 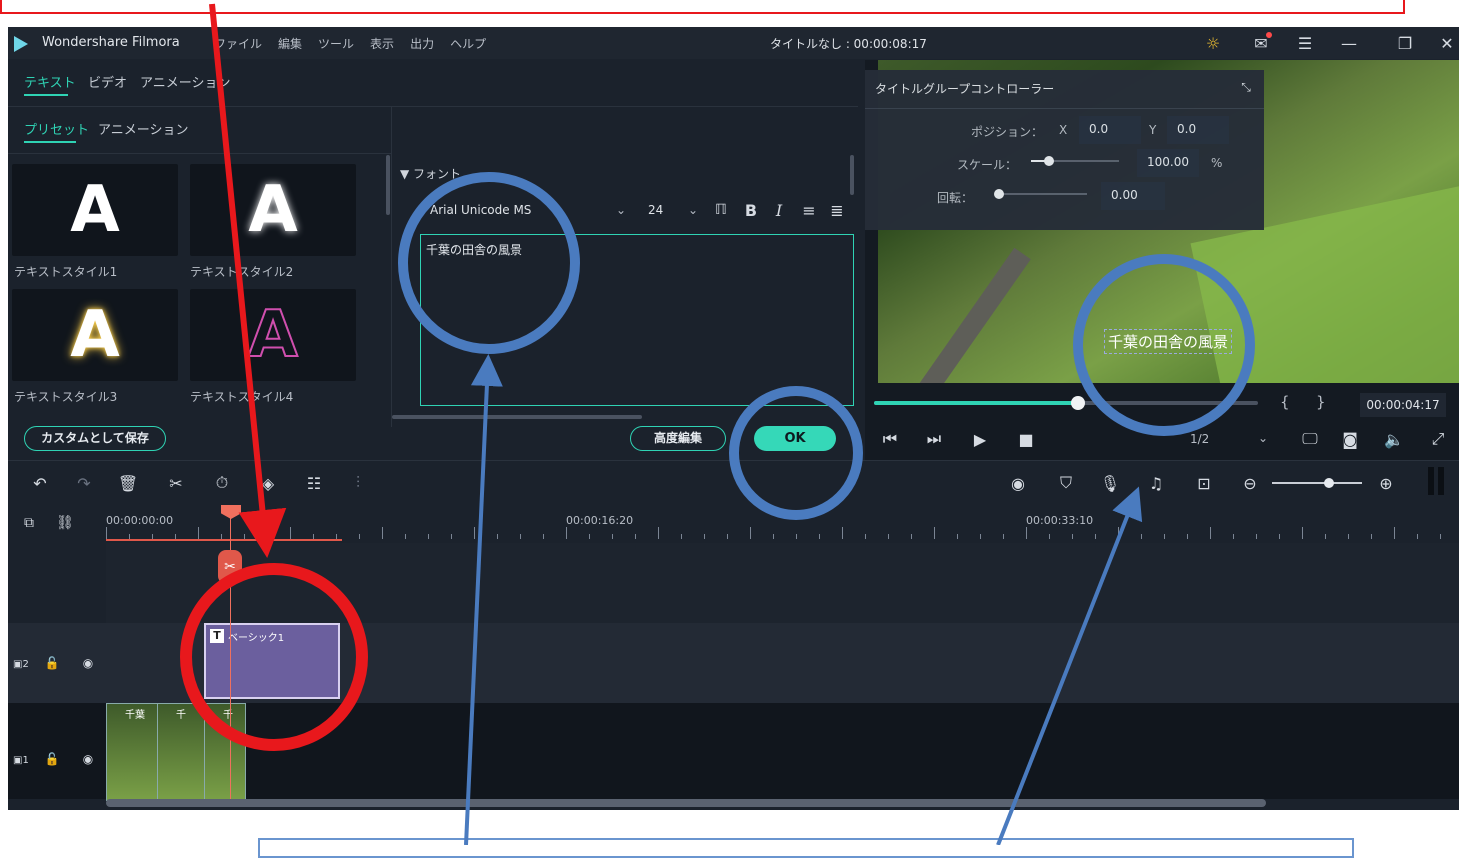 I want to click on annotation-blue-circle-text, so click(x=489, y=263).